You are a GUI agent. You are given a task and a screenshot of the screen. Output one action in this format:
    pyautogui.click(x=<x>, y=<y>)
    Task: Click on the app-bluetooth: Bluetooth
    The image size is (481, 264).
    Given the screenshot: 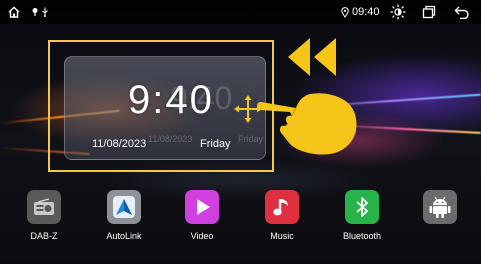 What is the action you would take?
    pyautogui.click(x=362, y=221)
    